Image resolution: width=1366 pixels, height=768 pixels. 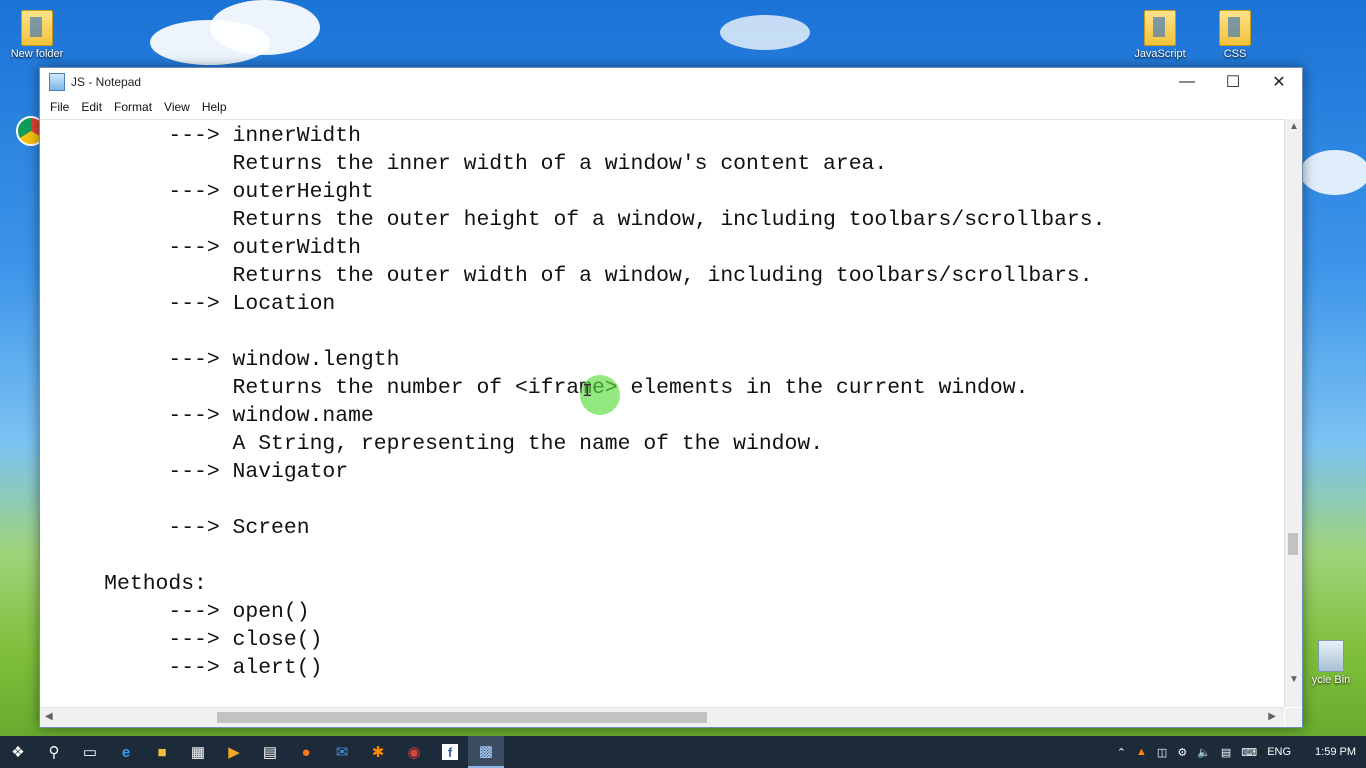 What do you see at coordinates (1331, 680) in the screenshot?
I see `desktop-icon-label: ycle Bin` at bounding box center [1331, 680].